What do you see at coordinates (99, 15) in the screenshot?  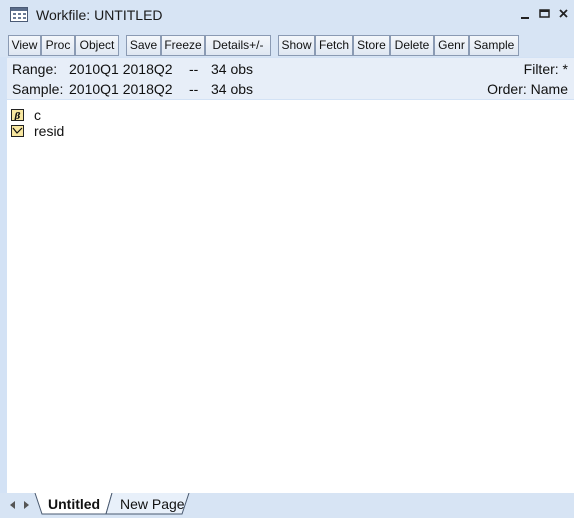 I see `window-title: Workfile: UNTITLED` at bounding box center [99, 15].